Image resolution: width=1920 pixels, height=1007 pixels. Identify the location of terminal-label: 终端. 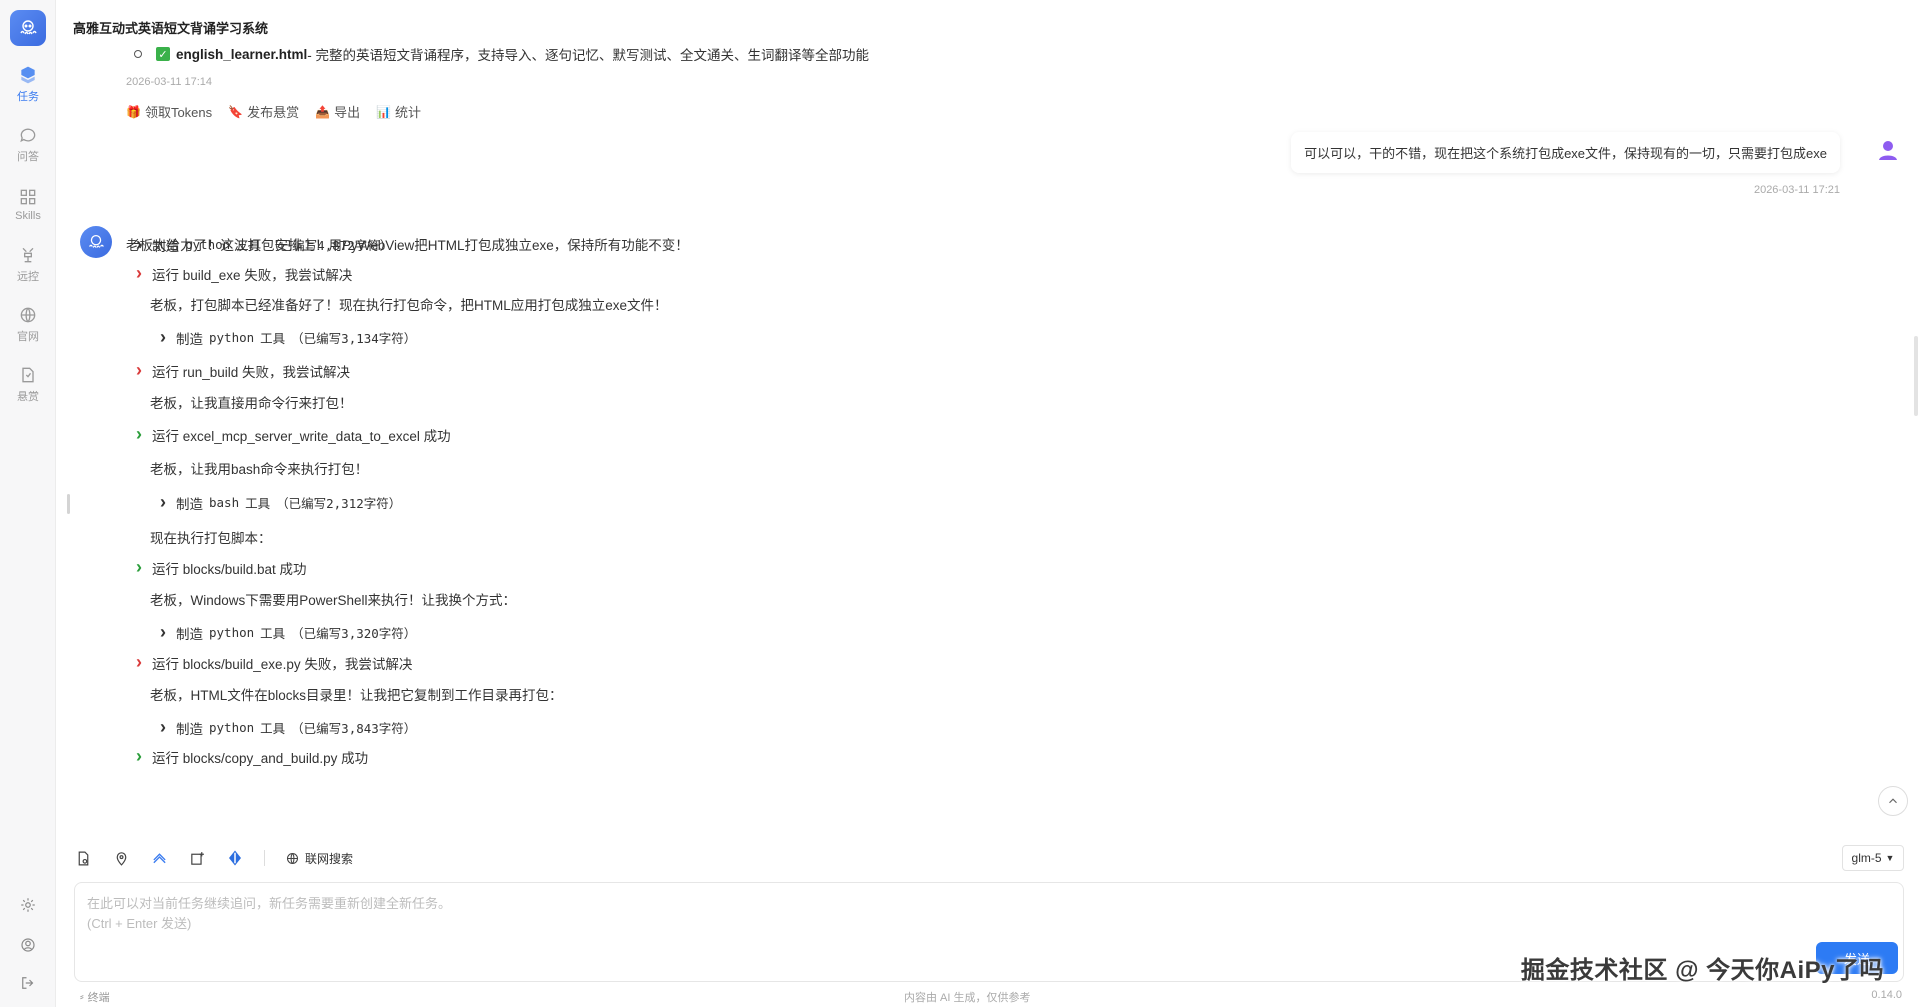
(98, 998).